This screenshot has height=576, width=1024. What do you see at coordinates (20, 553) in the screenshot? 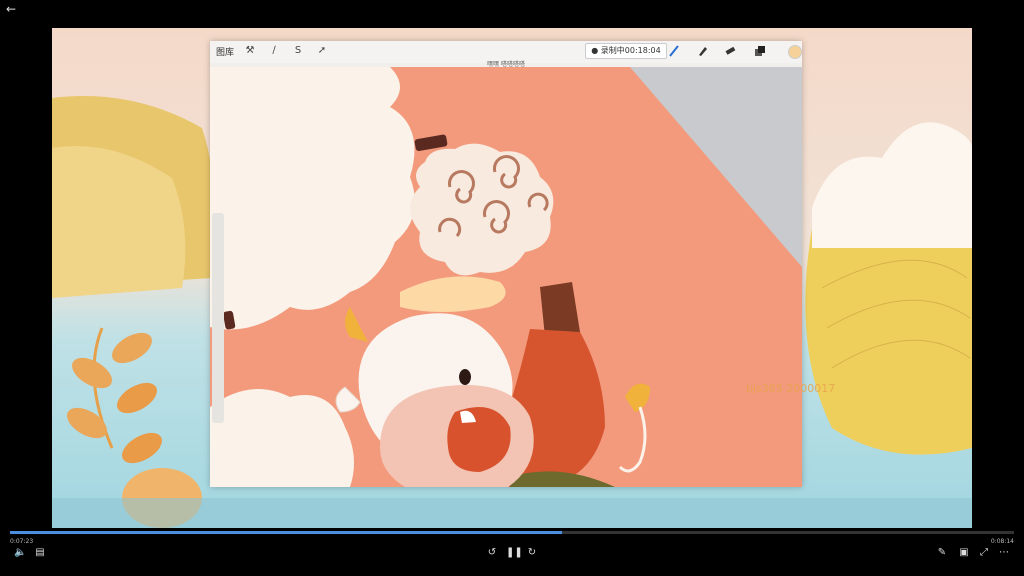
I see `volume-icon: 🔈` at bounding box center [20, 553].